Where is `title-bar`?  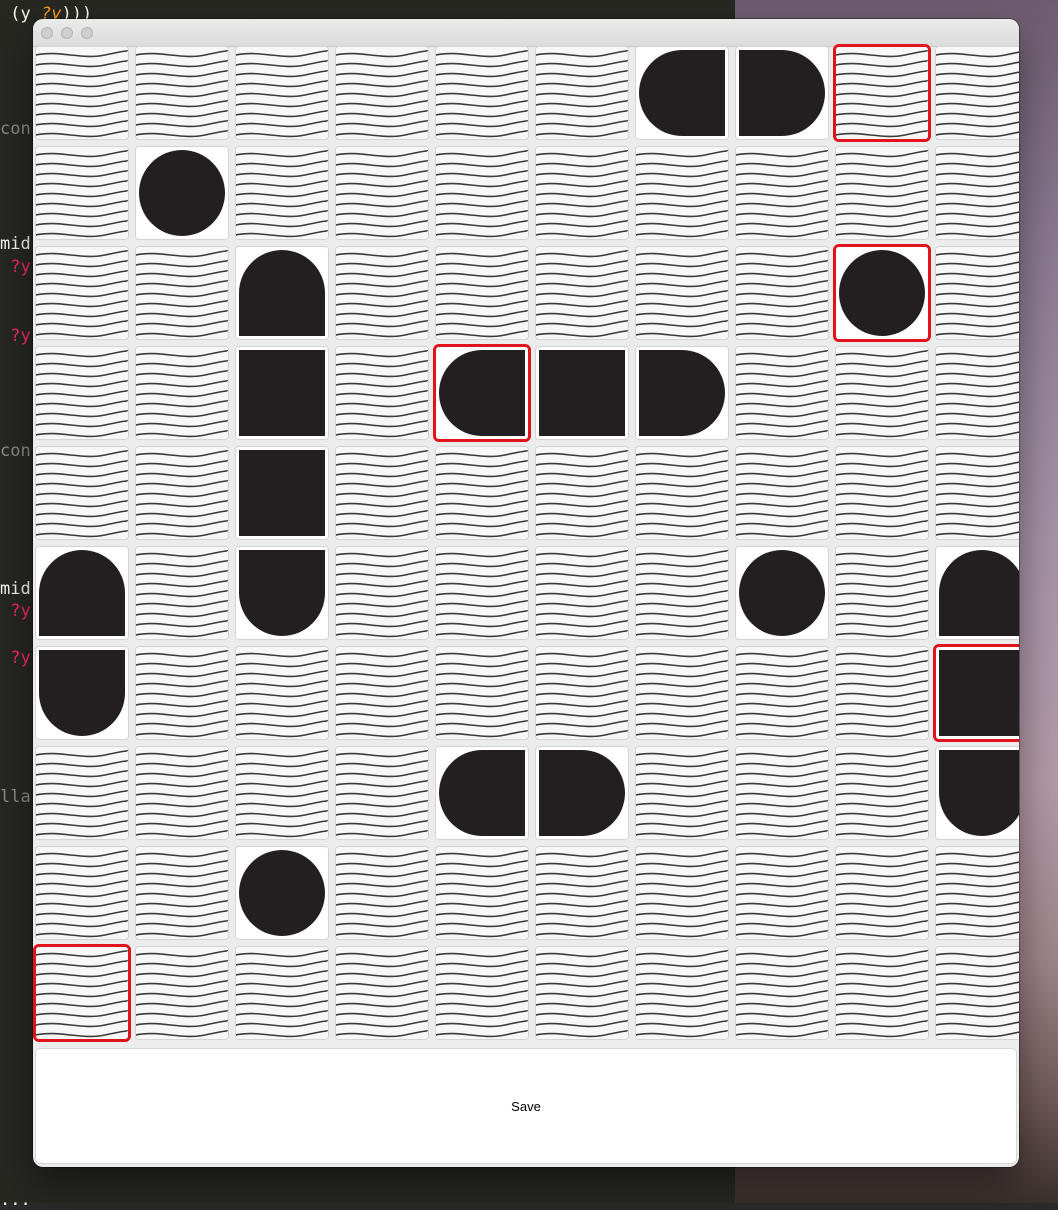 title-bar is located at coordinates (526, 33).